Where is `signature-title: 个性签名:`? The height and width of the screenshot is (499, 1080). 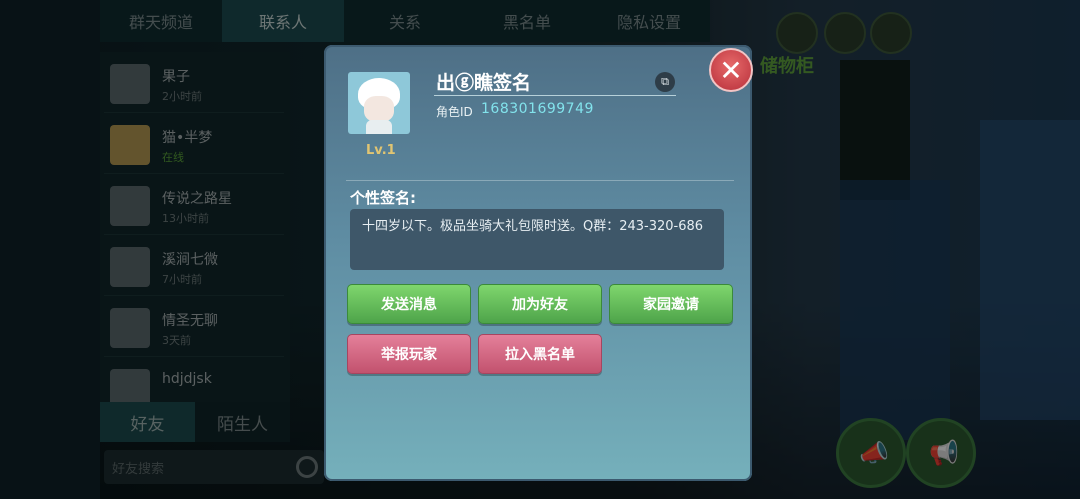 signature-title: 个性签名: is located at coordinates (383, 198).